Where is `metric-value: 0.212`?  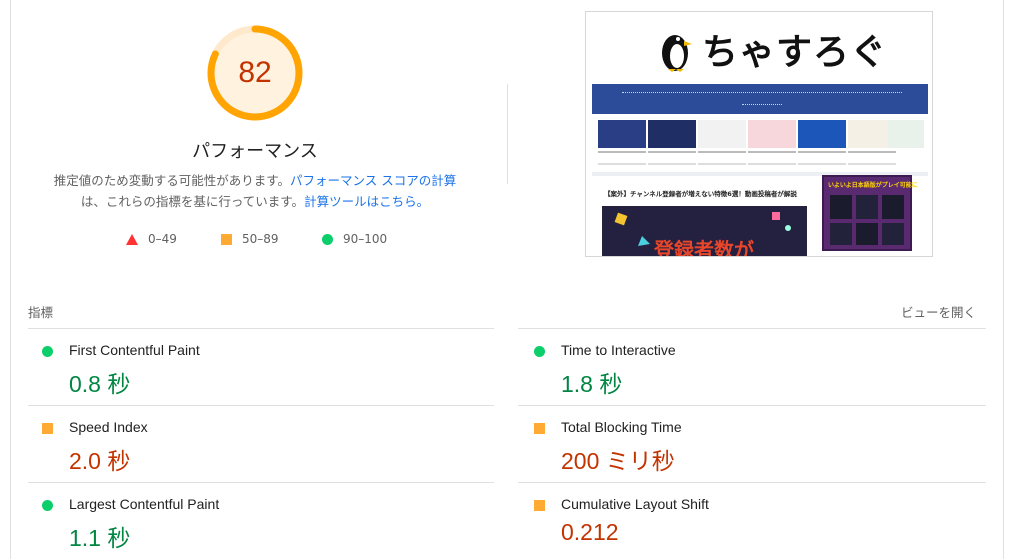
metric-value: 0.212 is located at coordinates (590, 532).